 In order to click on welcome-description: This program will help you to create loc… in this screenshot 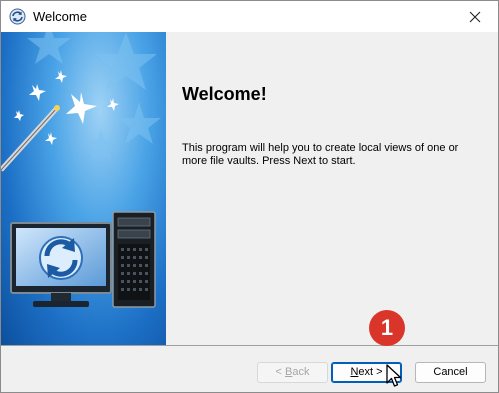, I will do `click(320, 154)`.